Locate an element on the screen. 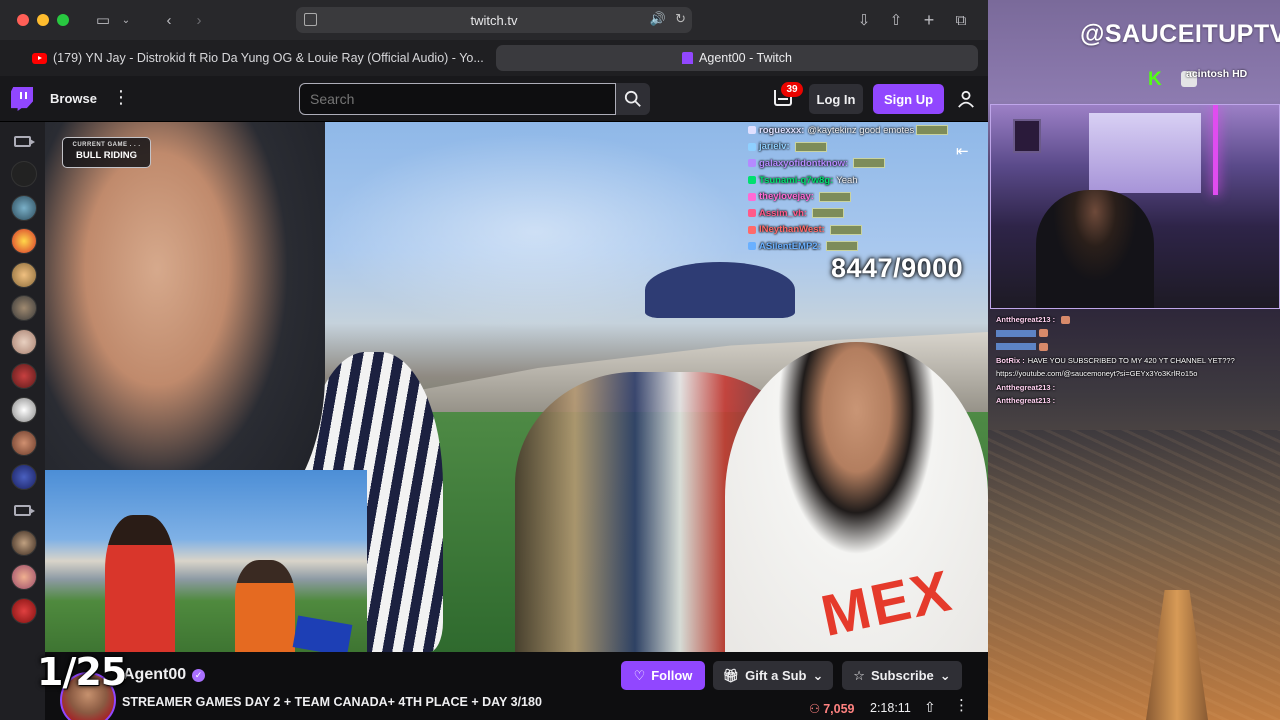 Image resolution: width=1280 pixels, height=720 pixels. more-menu-icon: ⋮ is located at coordinates (121, 97).